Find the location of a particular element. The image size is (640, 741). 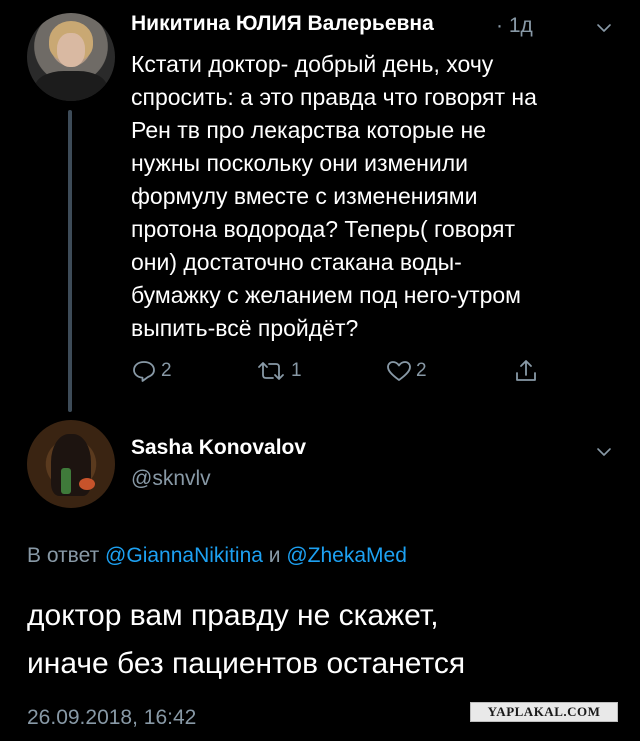

share-icon is located at coordinates (526, 371).